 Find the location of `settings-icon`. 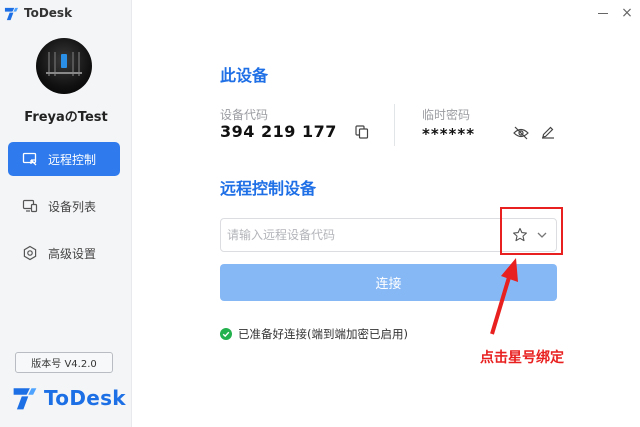

settings-icon is located at coordinates (30, 253).